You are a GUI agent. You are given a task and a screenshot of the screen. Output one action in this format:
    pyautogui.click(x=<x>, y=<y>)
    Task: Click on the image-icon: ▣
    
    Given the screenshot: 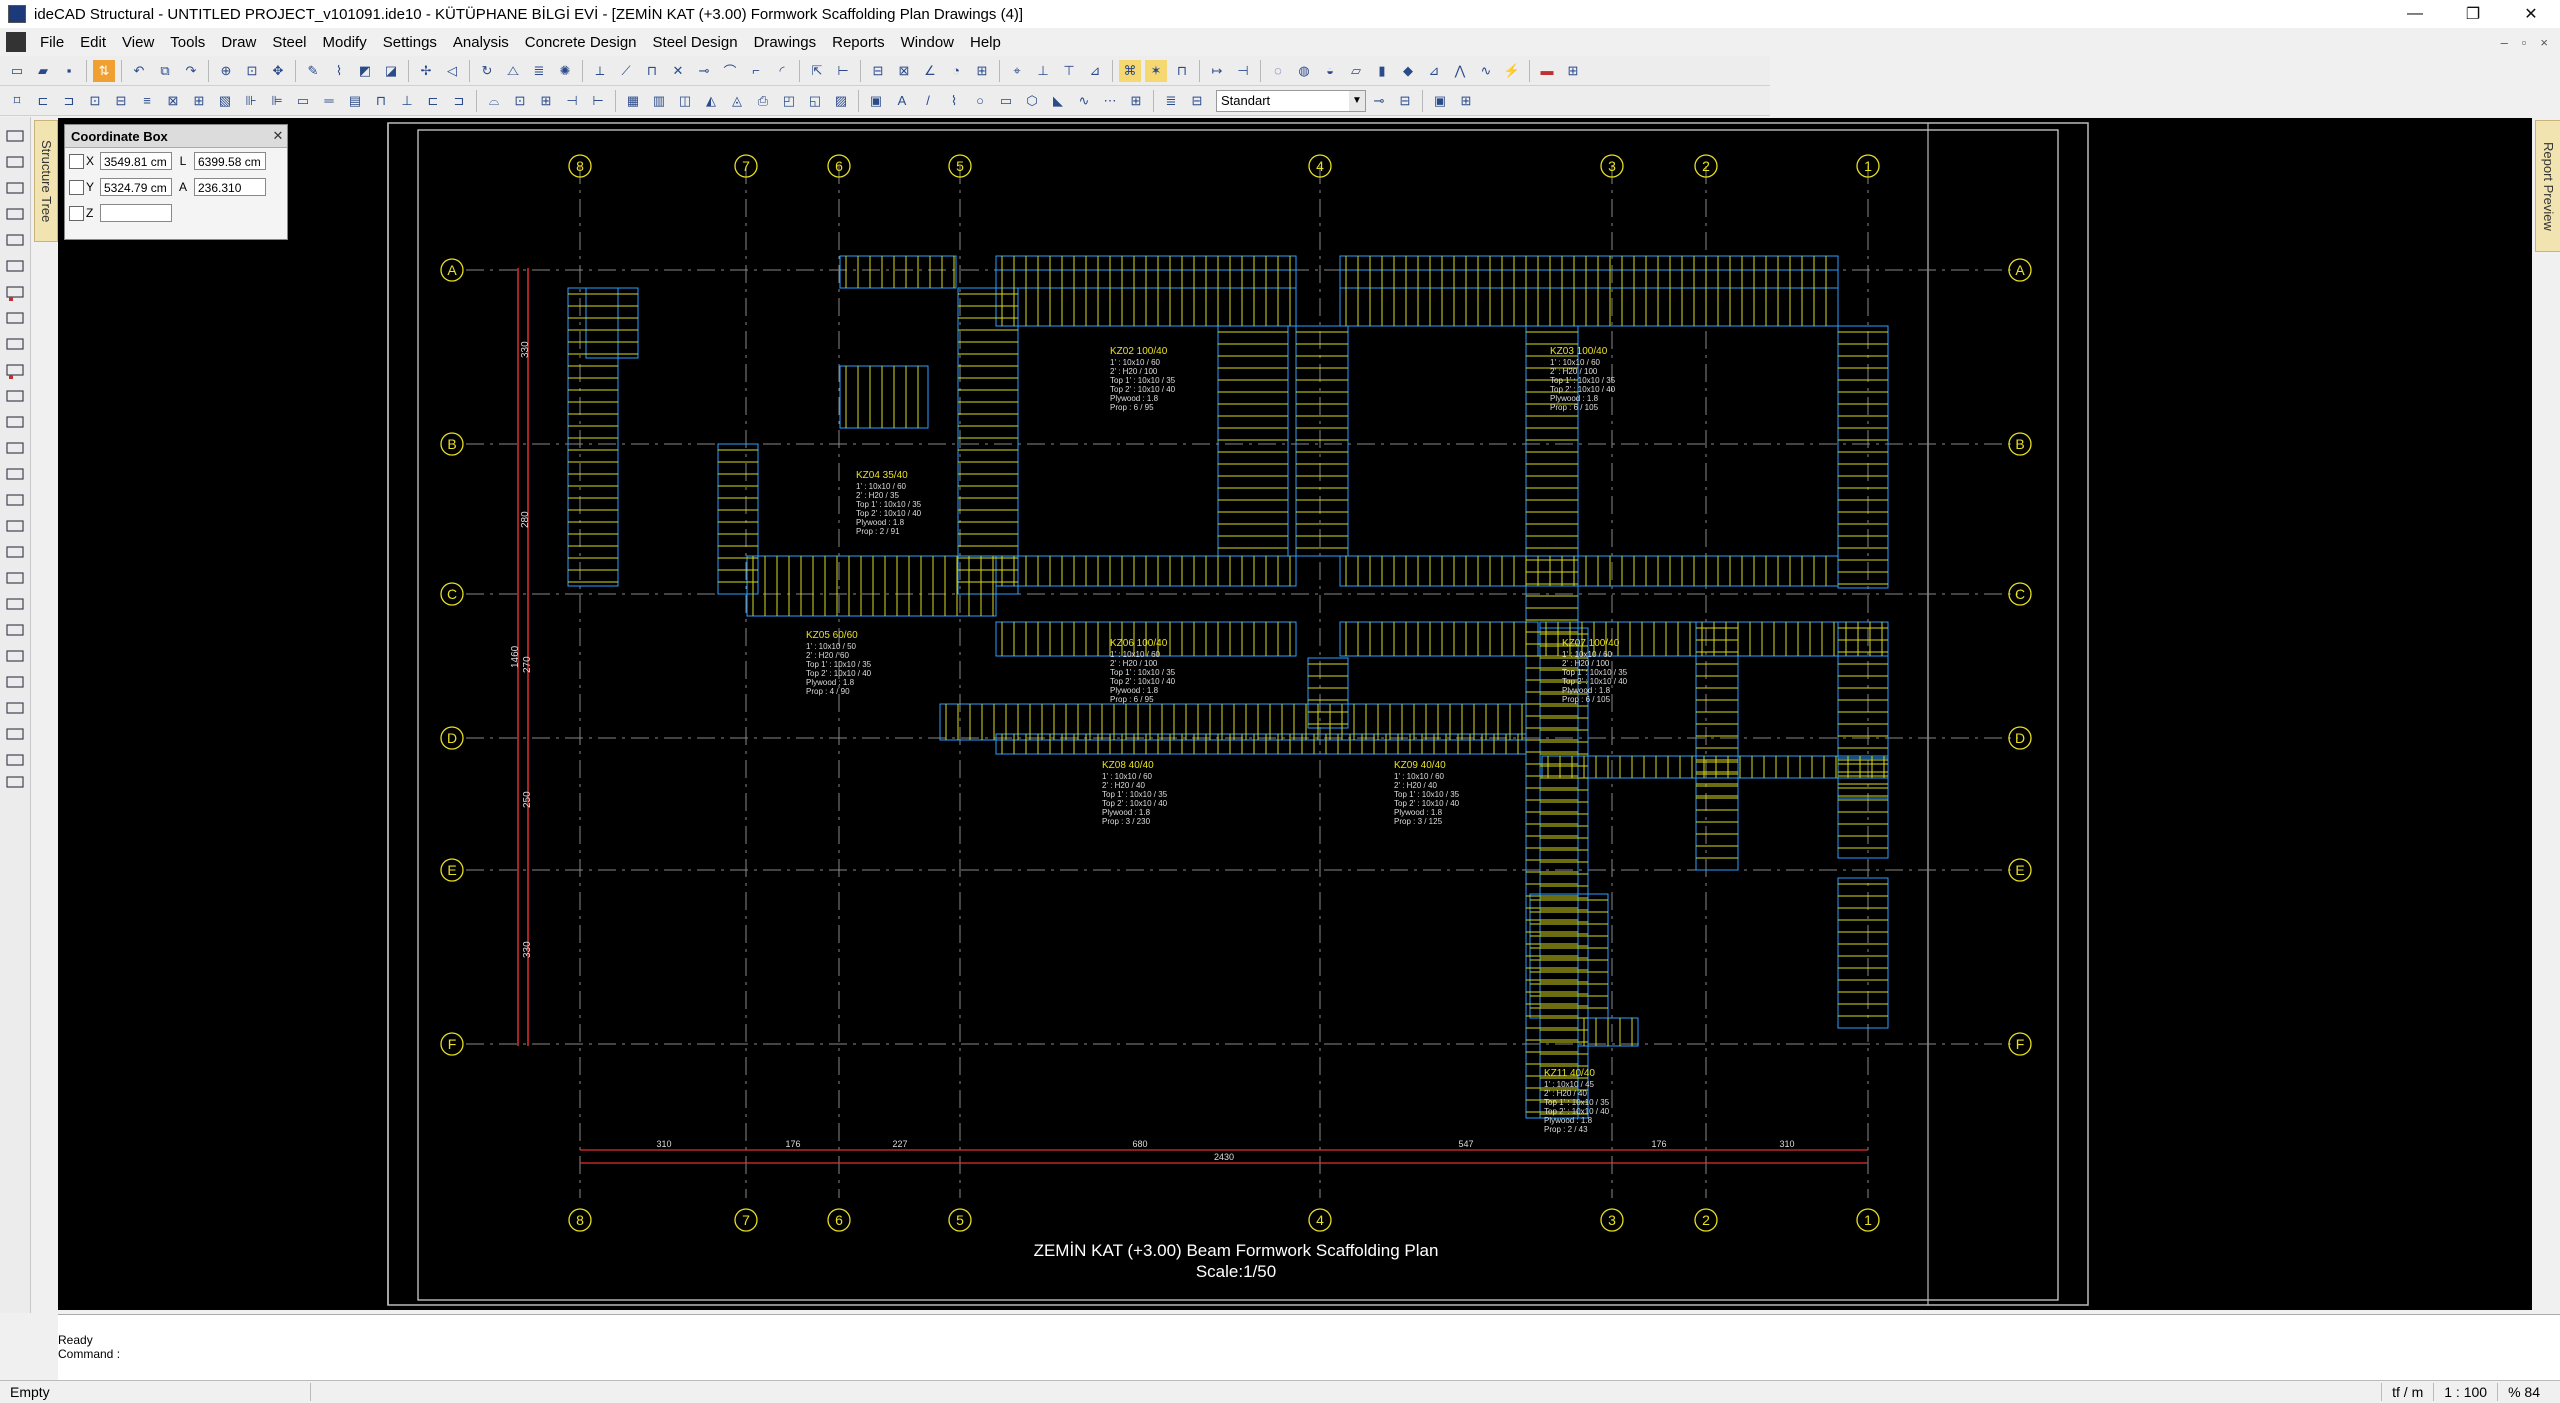 What is the action you would take?
    pyautogui.click(x=876, y=101)
    